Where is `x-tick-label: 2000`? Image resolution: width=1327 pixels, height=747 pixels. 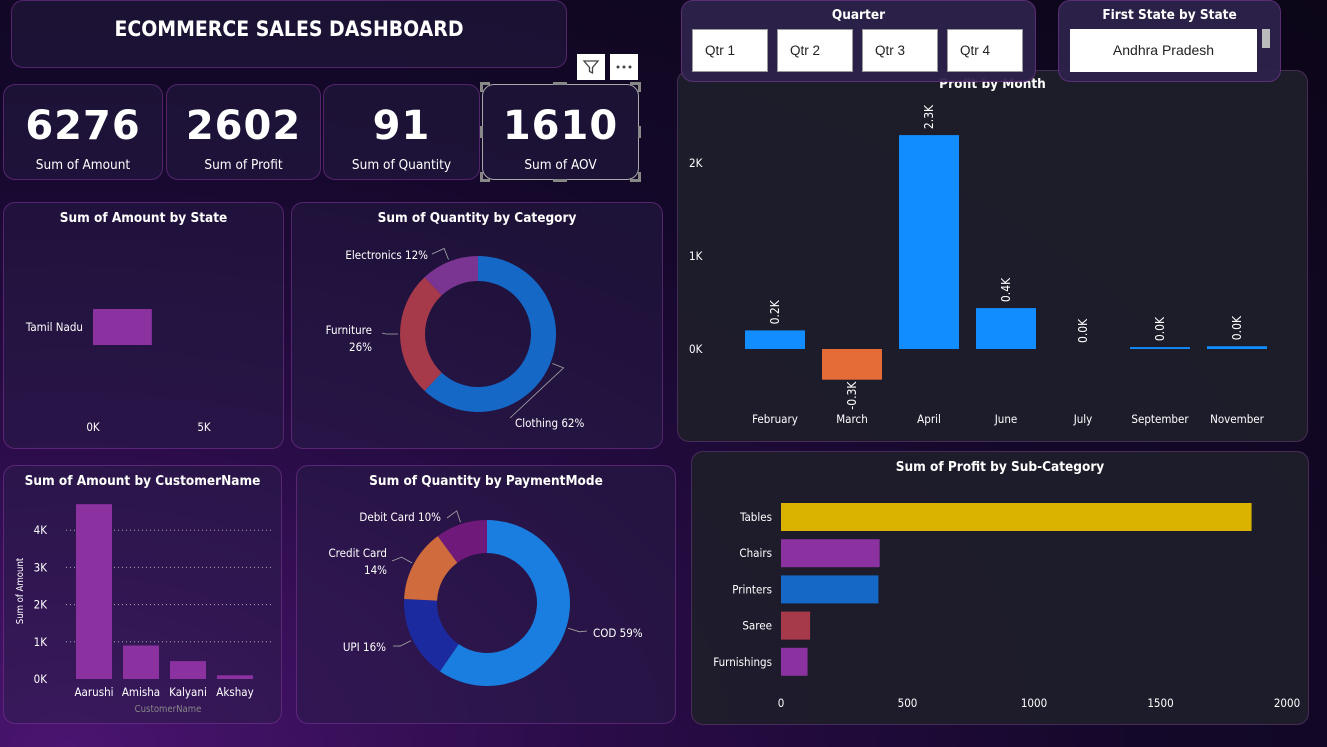
x-tick-label: 2000 is located at coordinates (1287, 703).